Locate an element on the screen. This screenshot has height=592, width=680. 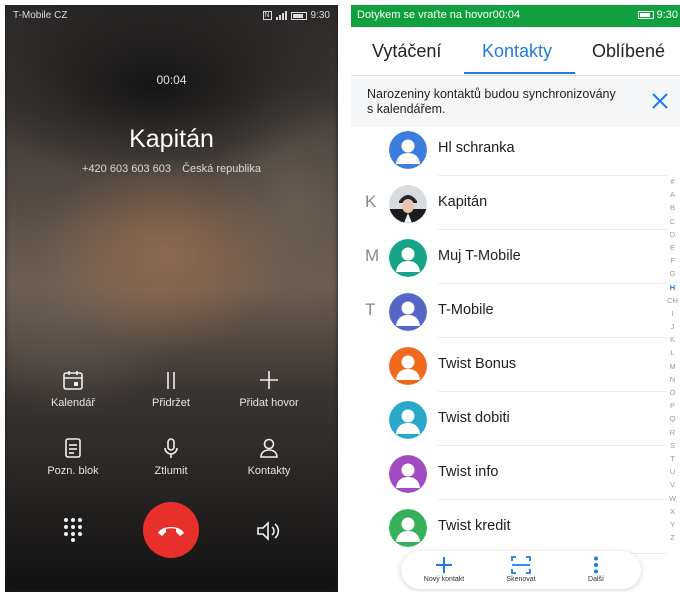
contact-name: Twist Bonus is located at coordinates (477, 364).